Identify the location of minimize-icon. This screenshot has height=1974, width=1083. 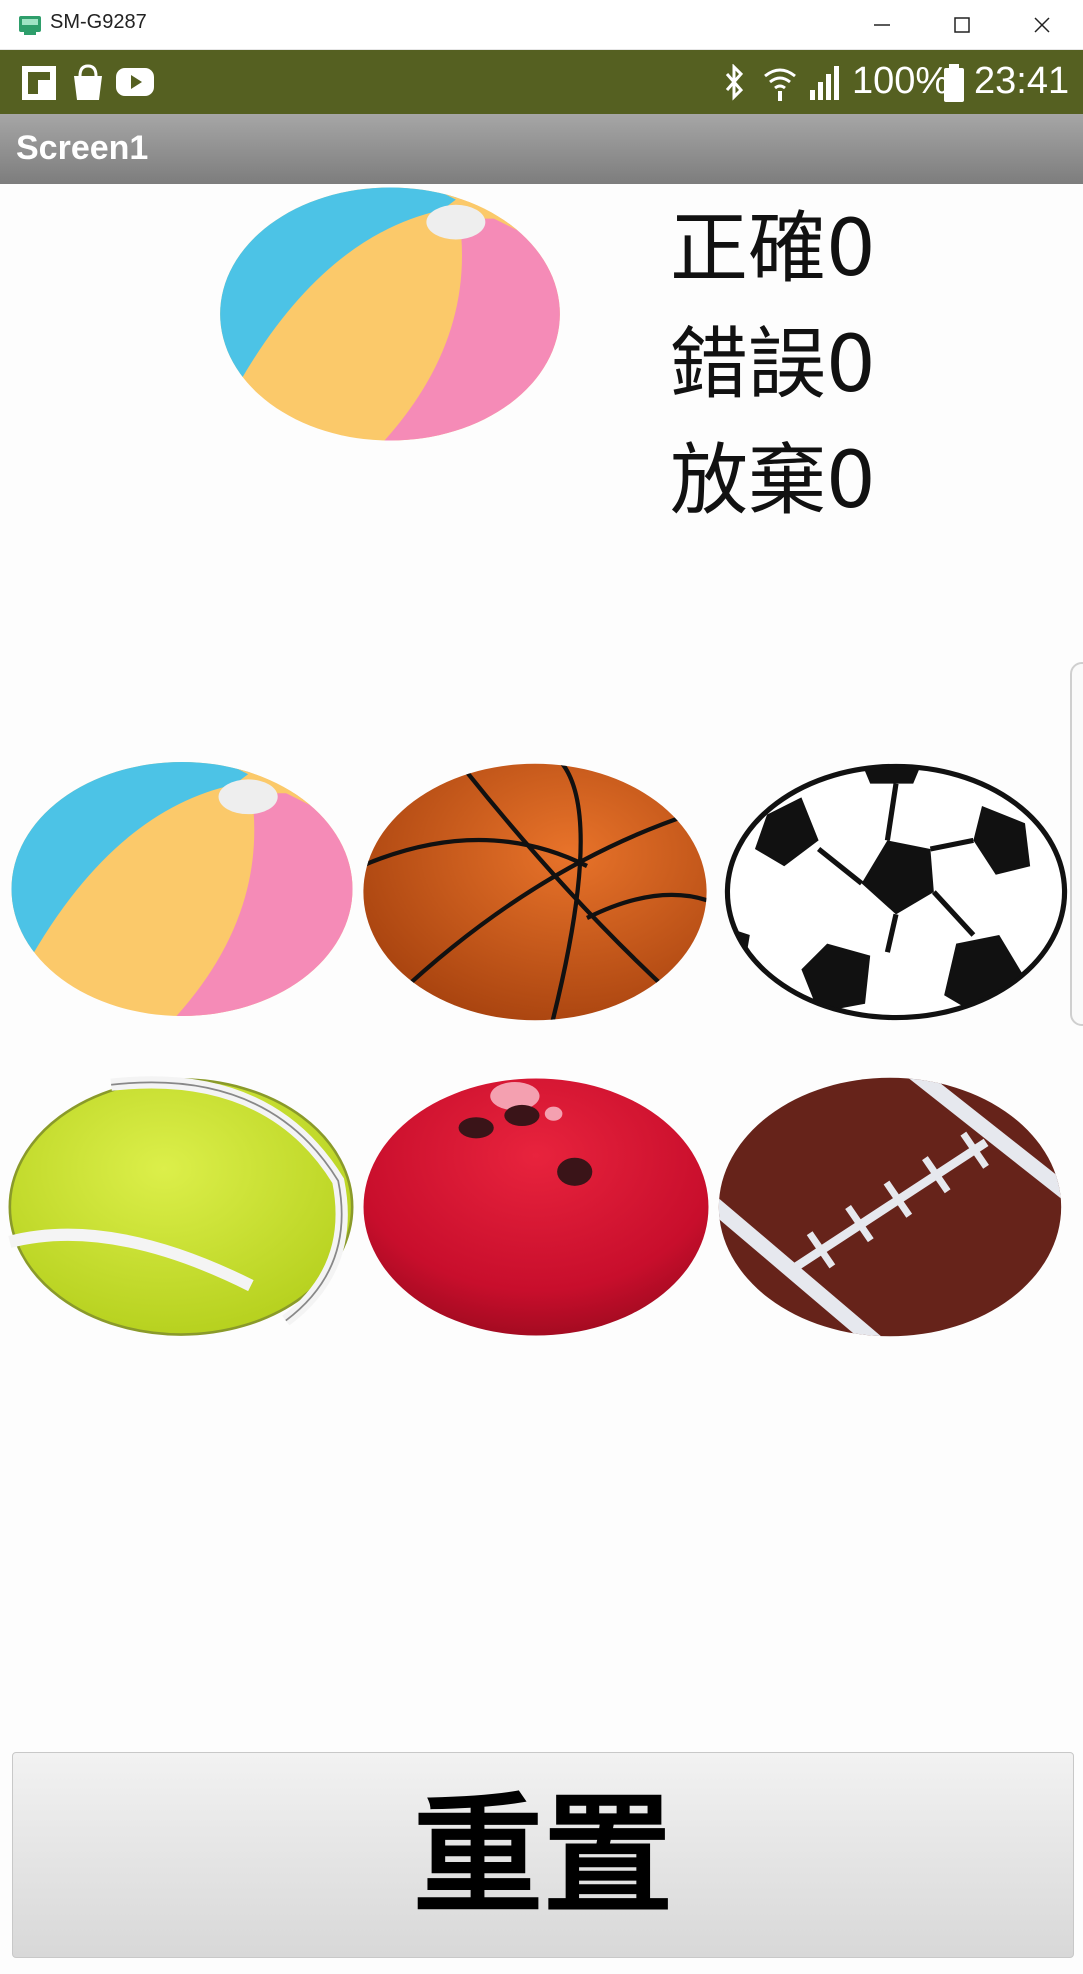
(882, 25).